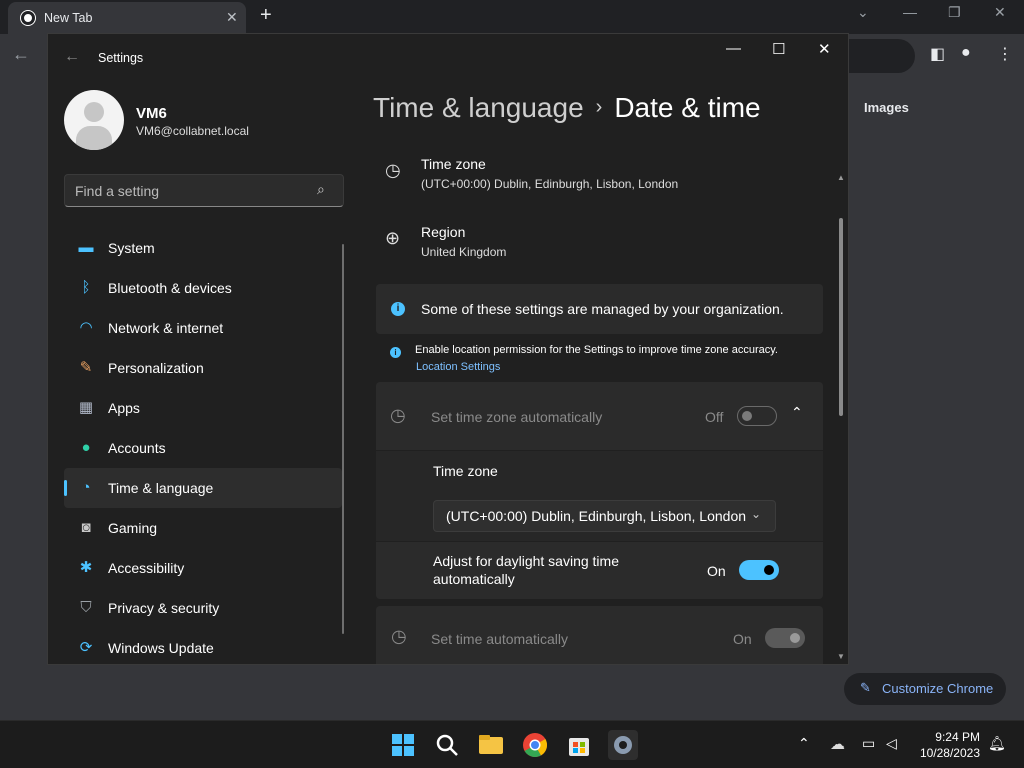 The height and width of the screenshot is (768, 1024). What do you see at coordinates (399, 636) in the screenshot?
I see `clock-icon: ◷` at bounding box center [399, 636].